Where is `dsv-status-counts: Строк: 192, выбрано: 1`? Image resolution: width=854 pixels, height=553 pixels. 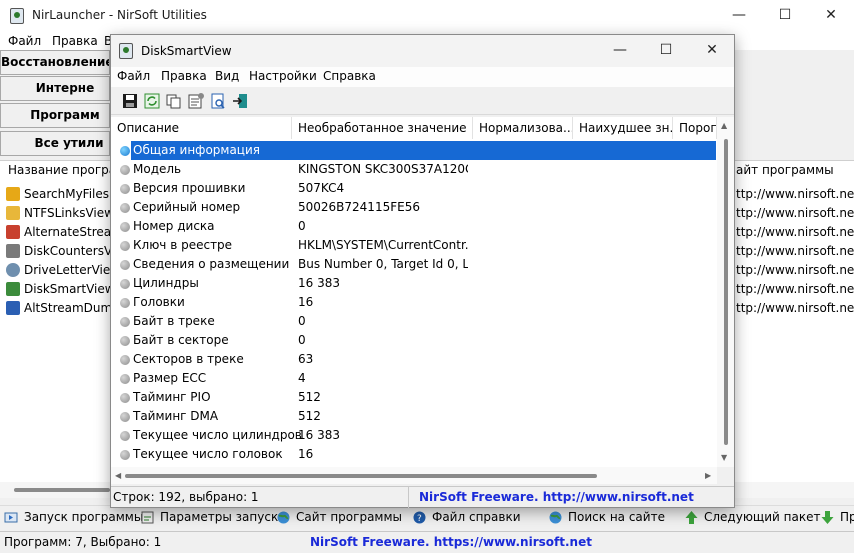
dsv-status-counts: Строк: 192, выбрано: 1 is located at coordinates (186, 497).